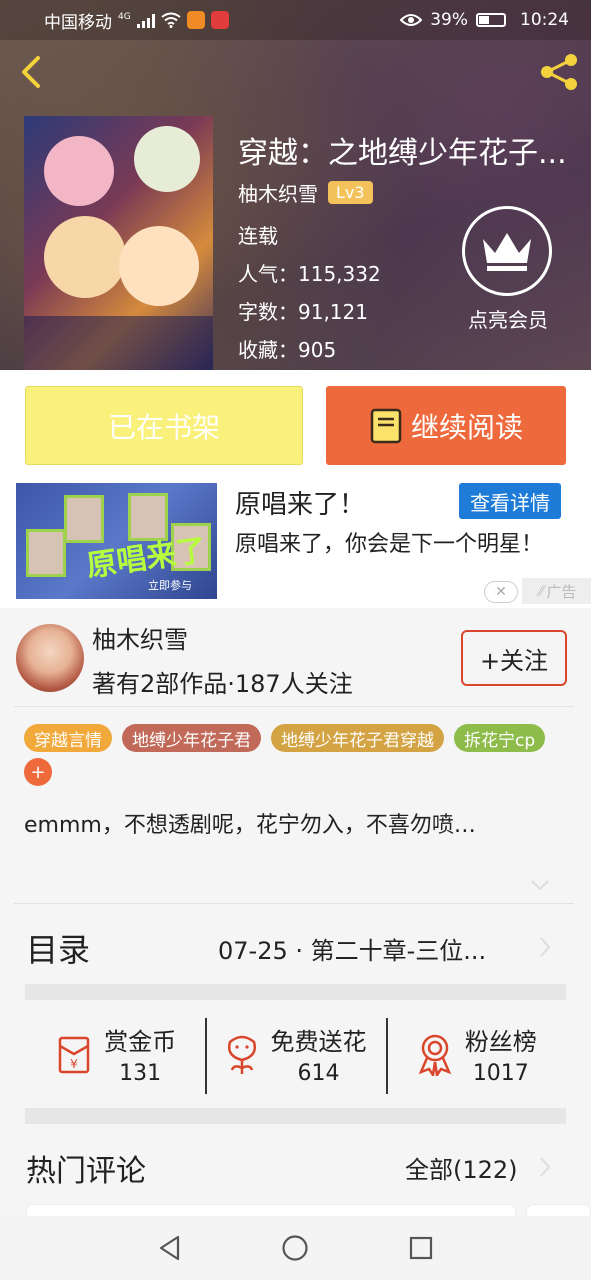  What do you see at coordinates (318, 1073) in the screenshot?
I see `stat-value: 614` at bounding box center [318, 1073].